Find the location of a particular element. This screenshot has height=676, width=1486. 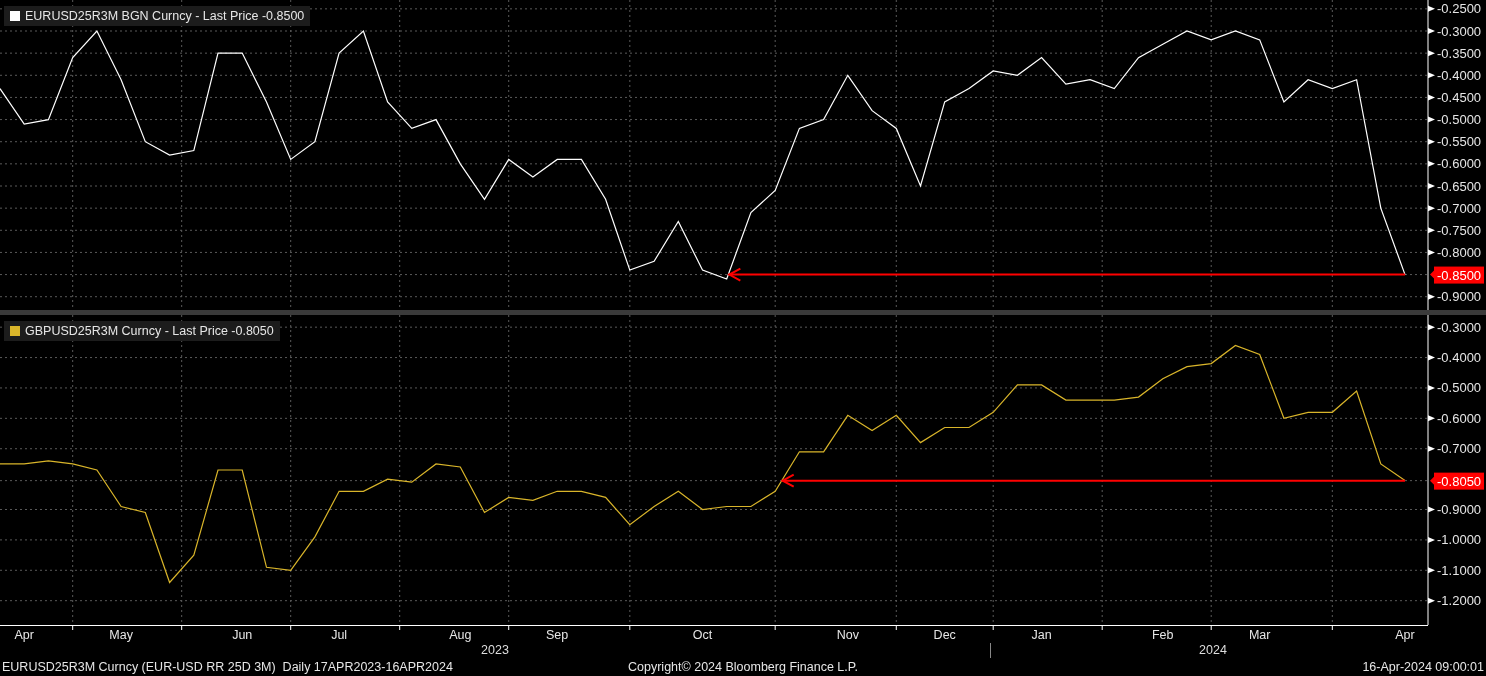

axis-label: -1.2000 is located at coordinates (1459, 601).